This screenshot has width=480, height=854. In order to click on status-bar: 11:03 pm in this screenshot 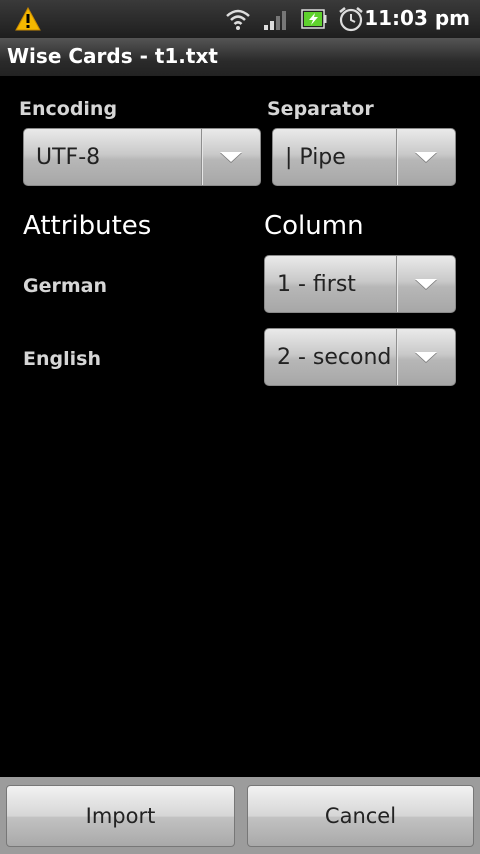, I will do `click(240, 19)`.